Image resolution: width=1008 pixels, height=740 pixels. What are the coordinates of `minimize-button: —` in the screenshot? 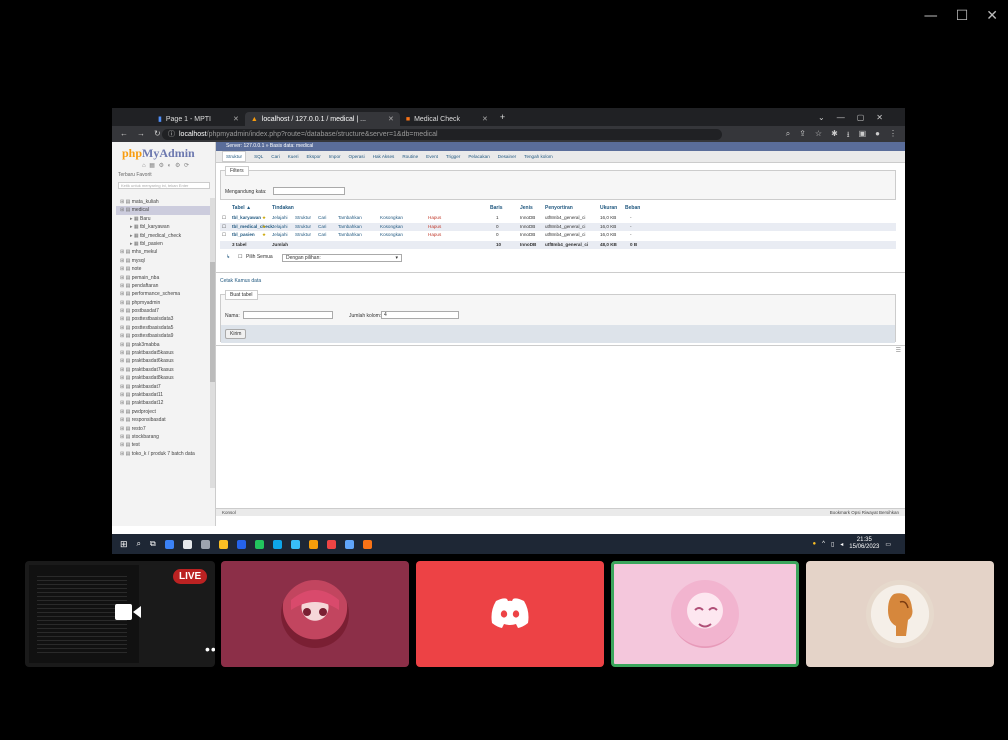 It's located at (931, 16).